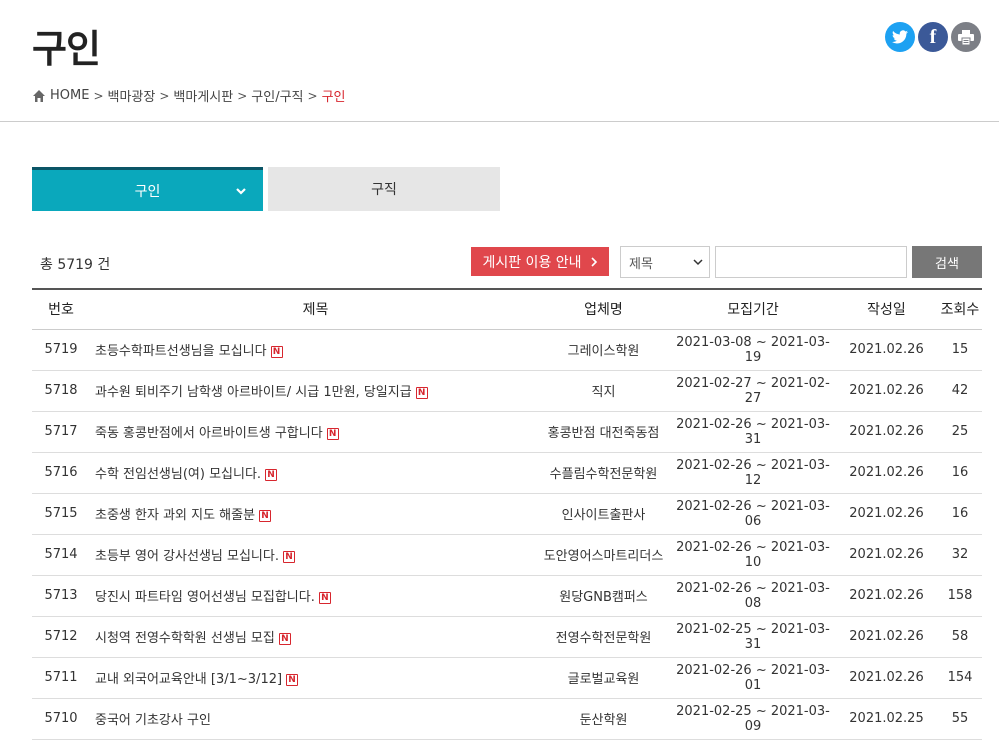 This screenshot has width=999, height=752. I want to click on row-date: 2021.02.25, so click(886, 719).